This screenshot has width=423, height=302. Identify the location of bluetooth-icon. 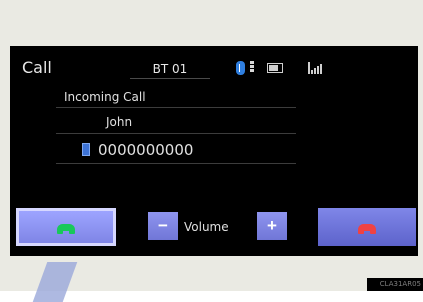
(240, 68).